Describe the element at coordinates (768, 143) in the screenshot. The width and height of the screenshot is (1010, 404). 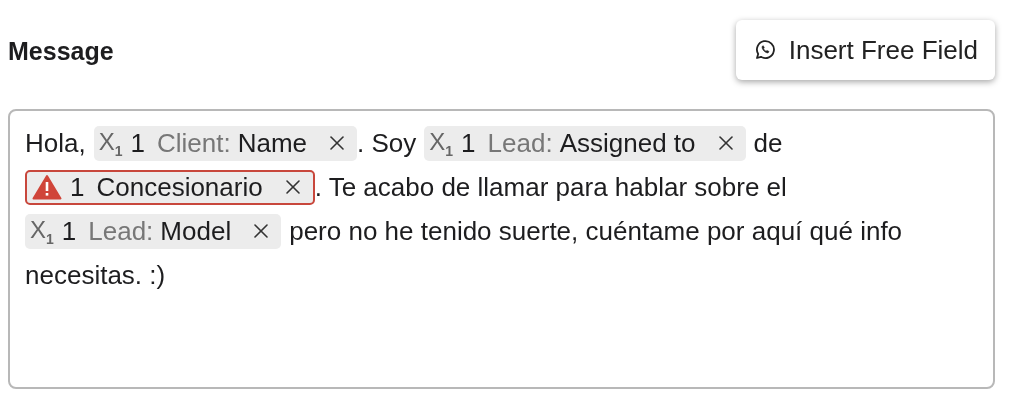
I see `message-text: de` at that location.